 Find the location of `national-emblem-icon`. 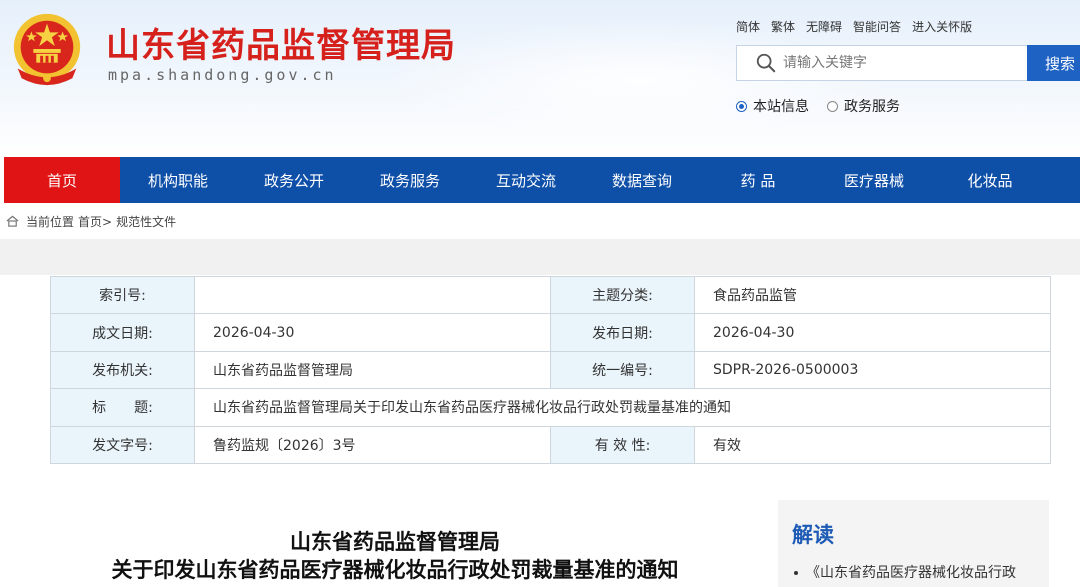

national-emblem-icon is located at coordinates (47, 49).